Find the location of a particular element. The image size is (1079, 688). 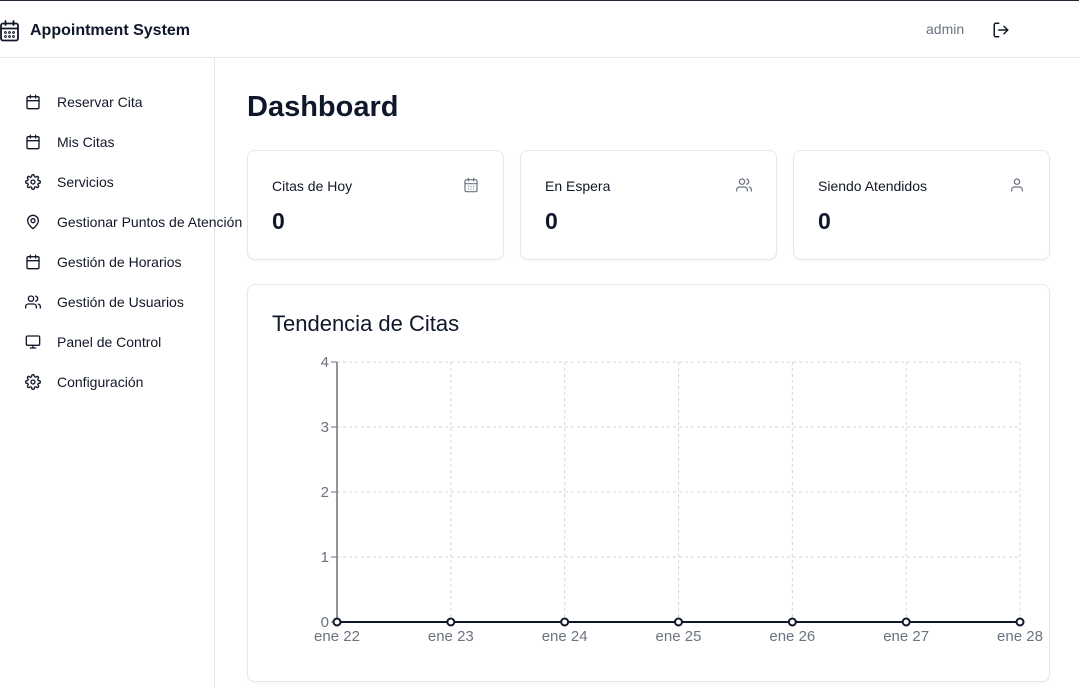

y-tick-label: 3 is located at coordinates (325, 427).